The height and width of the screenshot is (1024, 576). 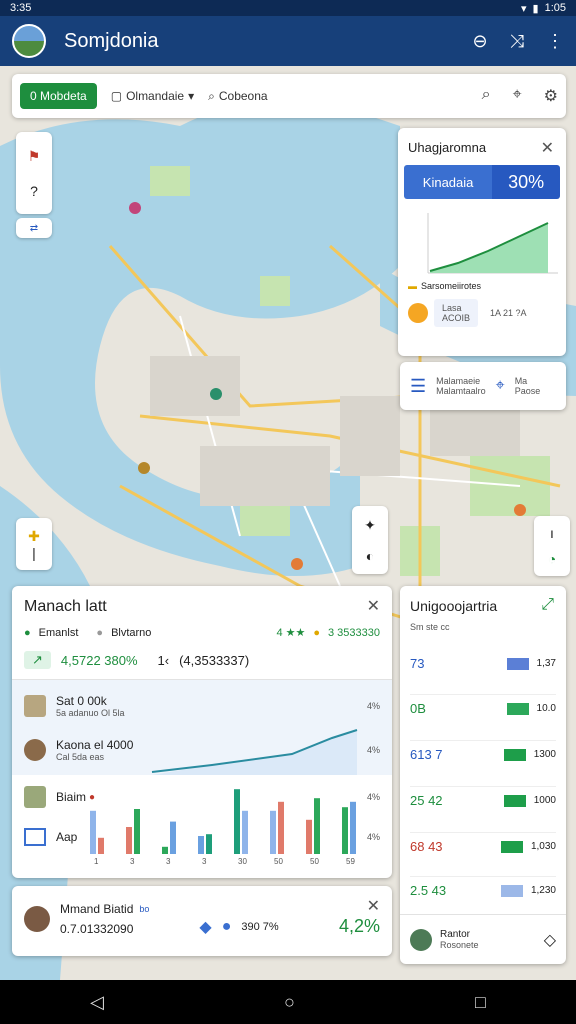 What do you see at coordinates (480, 41) in the screenshot?
I see `globe-icon: ⊖` at bounding box center [480, 41].